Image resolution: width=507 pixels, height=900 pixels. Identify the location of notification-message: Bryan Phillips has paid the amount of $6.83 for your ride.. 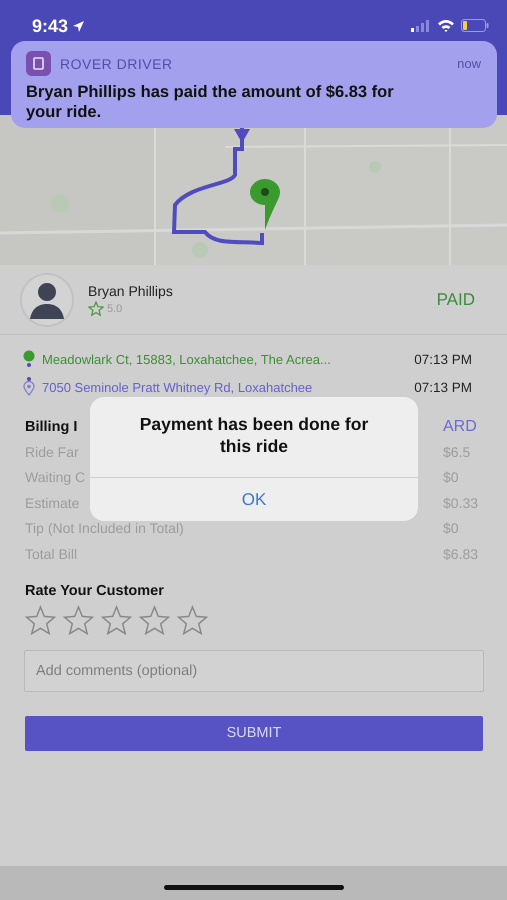
(210, 102).